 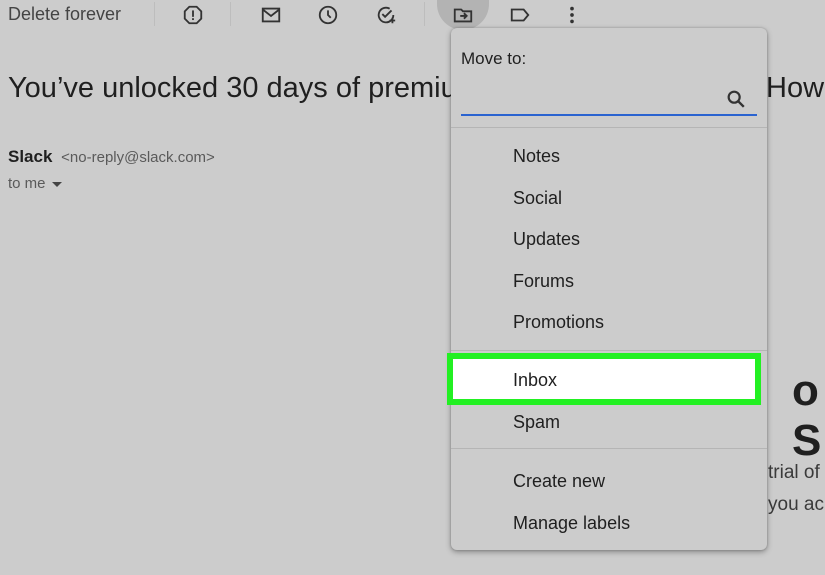 I want to click on email-body-line: trial of, so click(x=794, y=472).